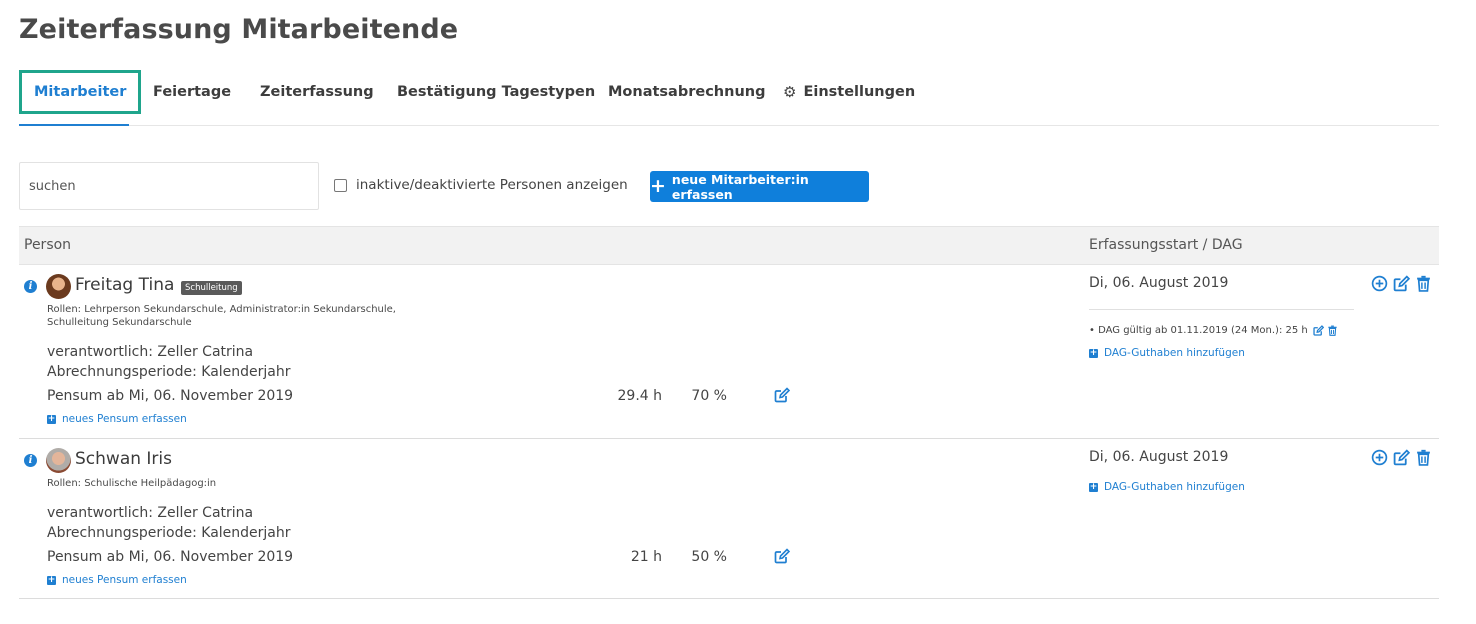 Image resolution: width=1476 pixels, height=624 pixels. I want to click on pensum-percent: 50 %, so click(709, 557).